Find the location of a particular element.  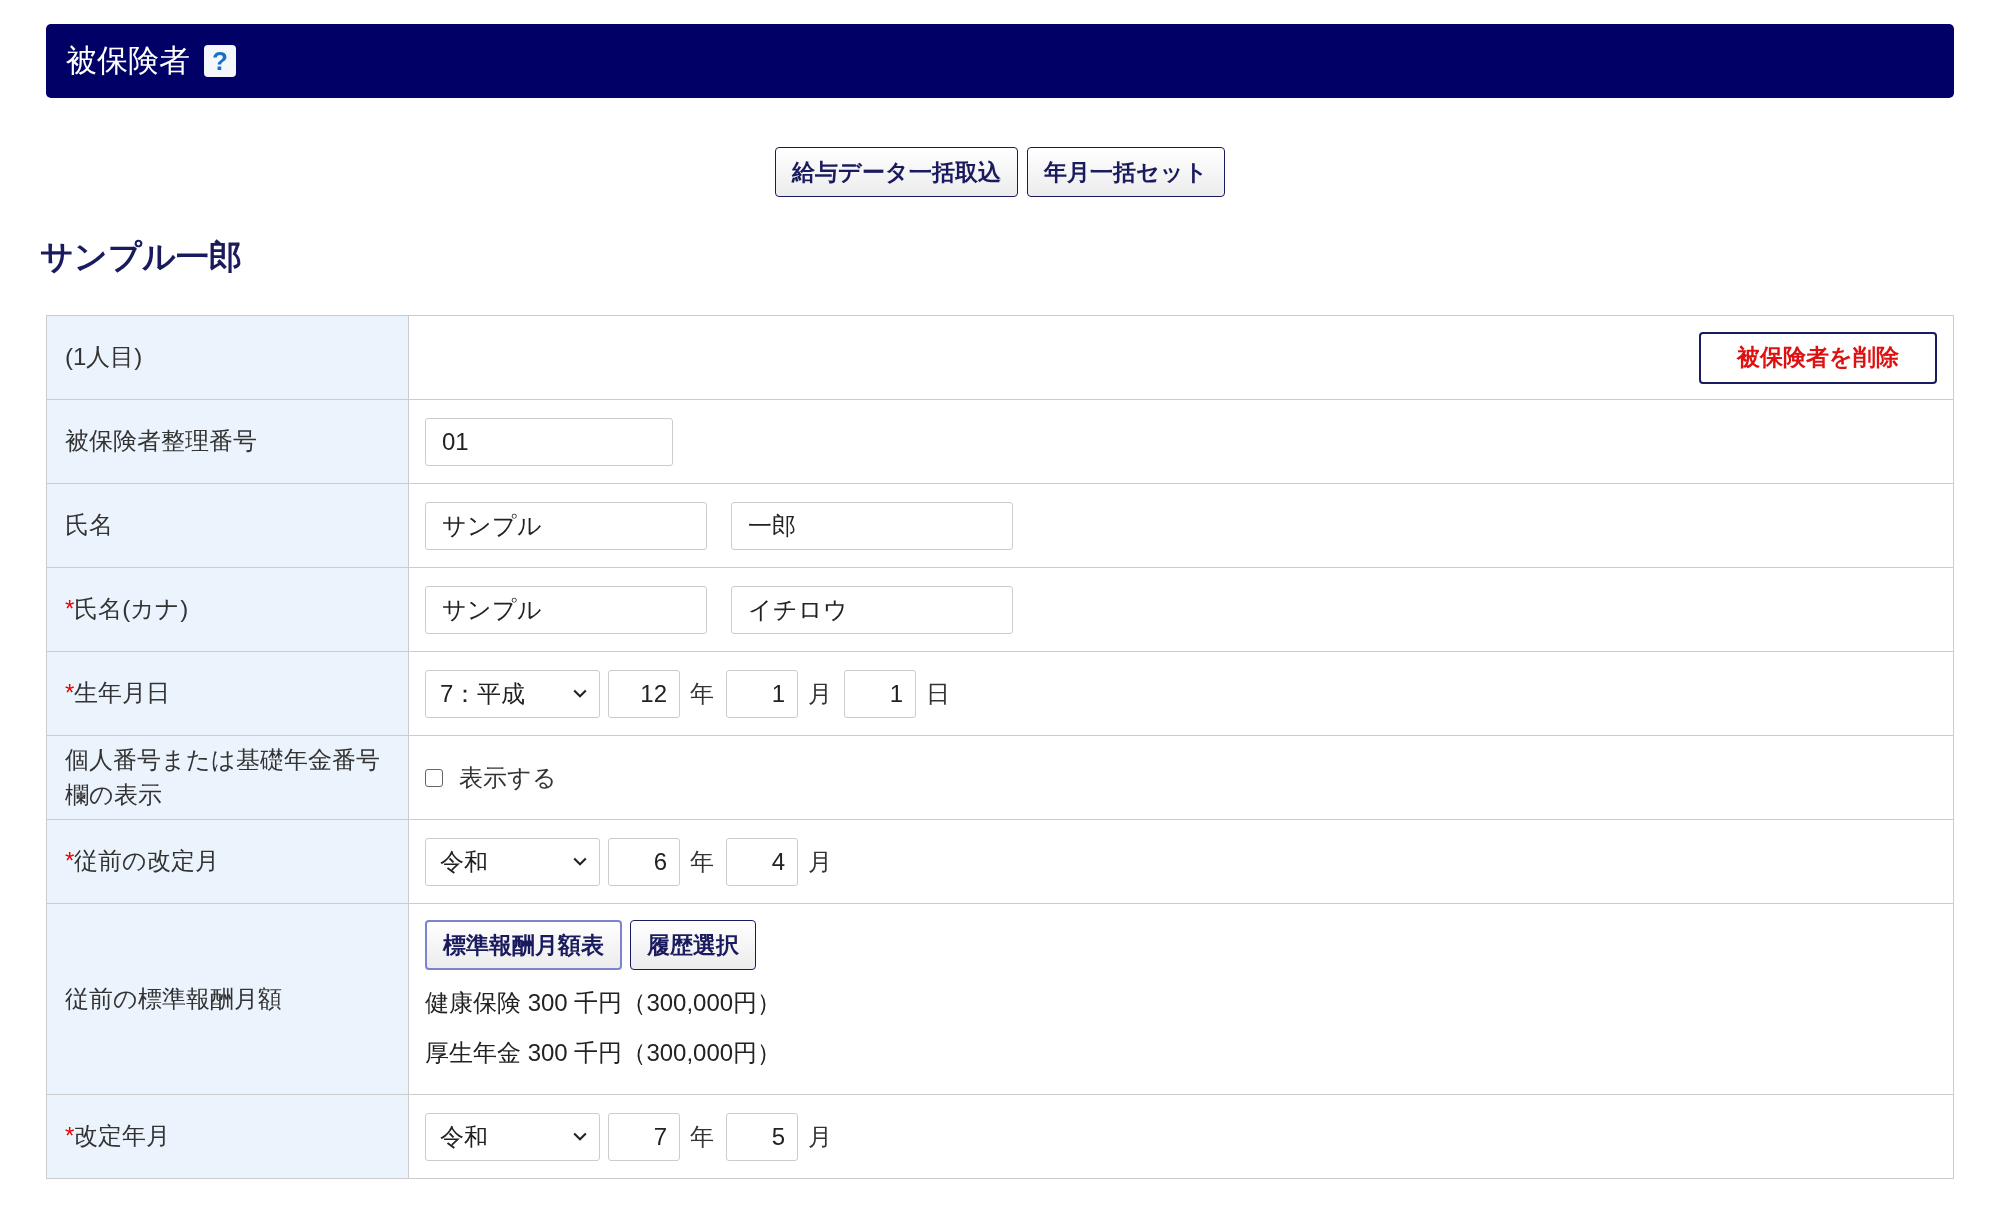

field-label: 従前の標準報酬月額 is located at coordinates (228, 999).